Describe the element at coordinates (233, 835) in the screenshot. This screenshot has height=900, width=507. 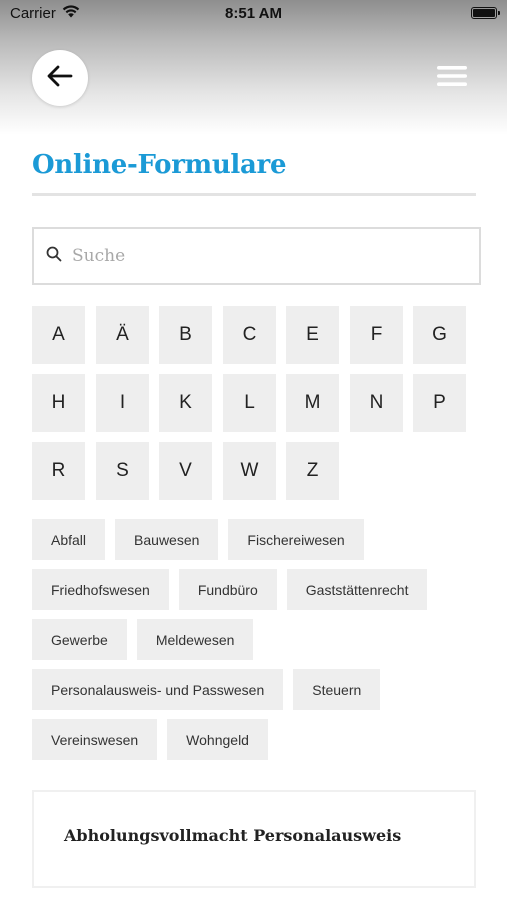
I see `result-title: Abholungsvollmacht Personalausweis` at that location.